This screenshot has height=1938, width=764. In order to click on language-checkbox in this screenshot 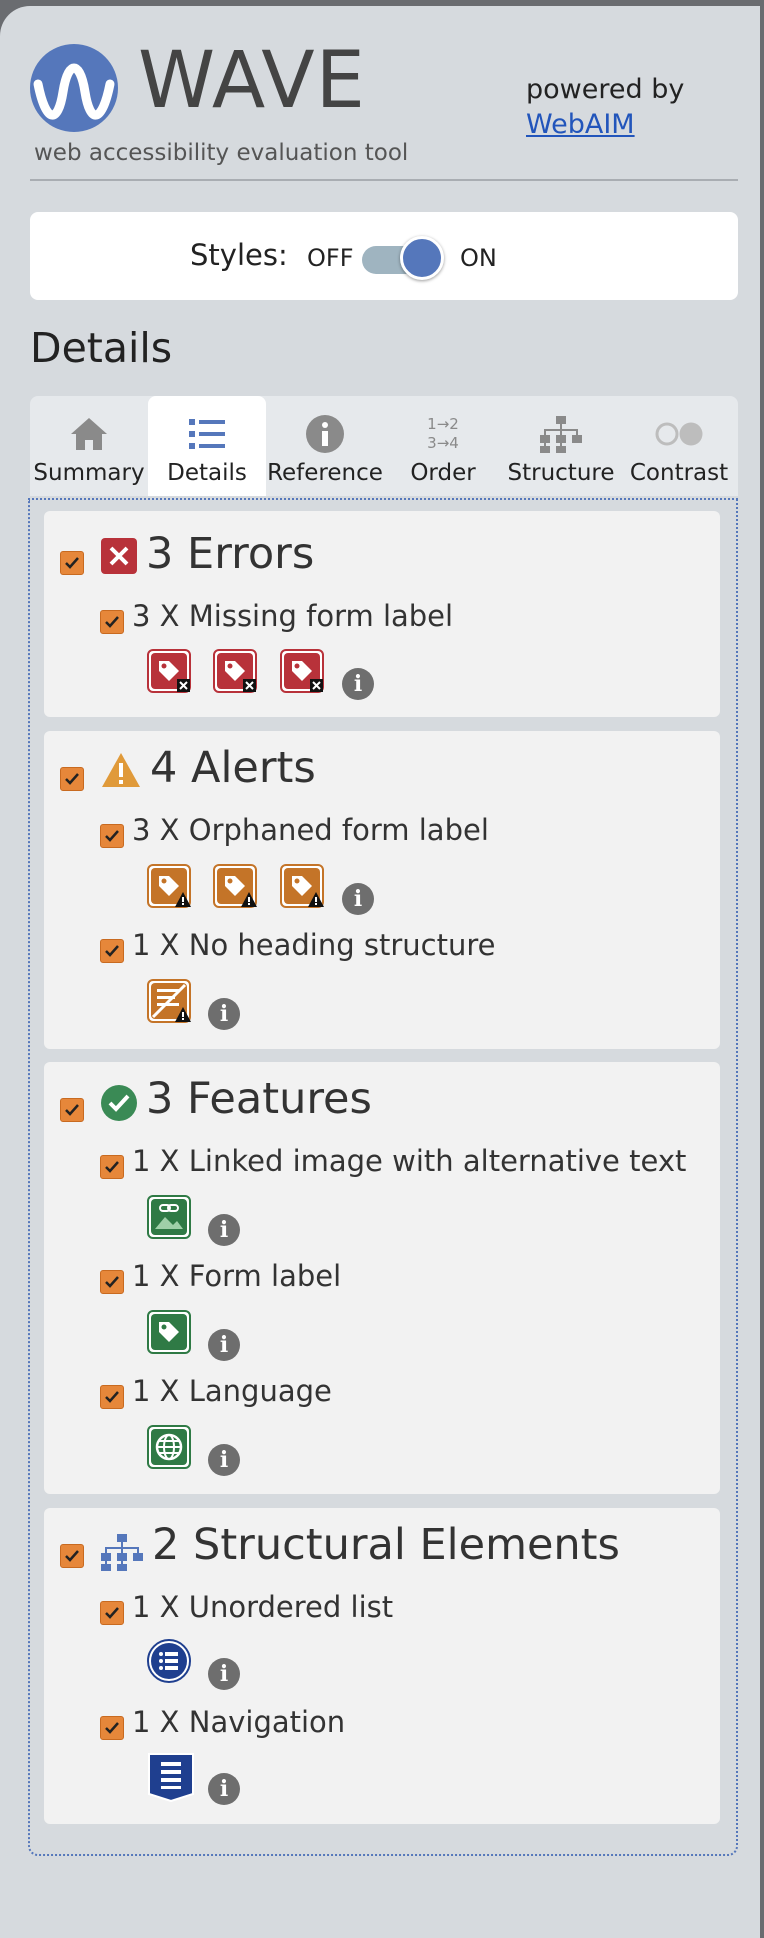, I will do `click(112, 1397)`.